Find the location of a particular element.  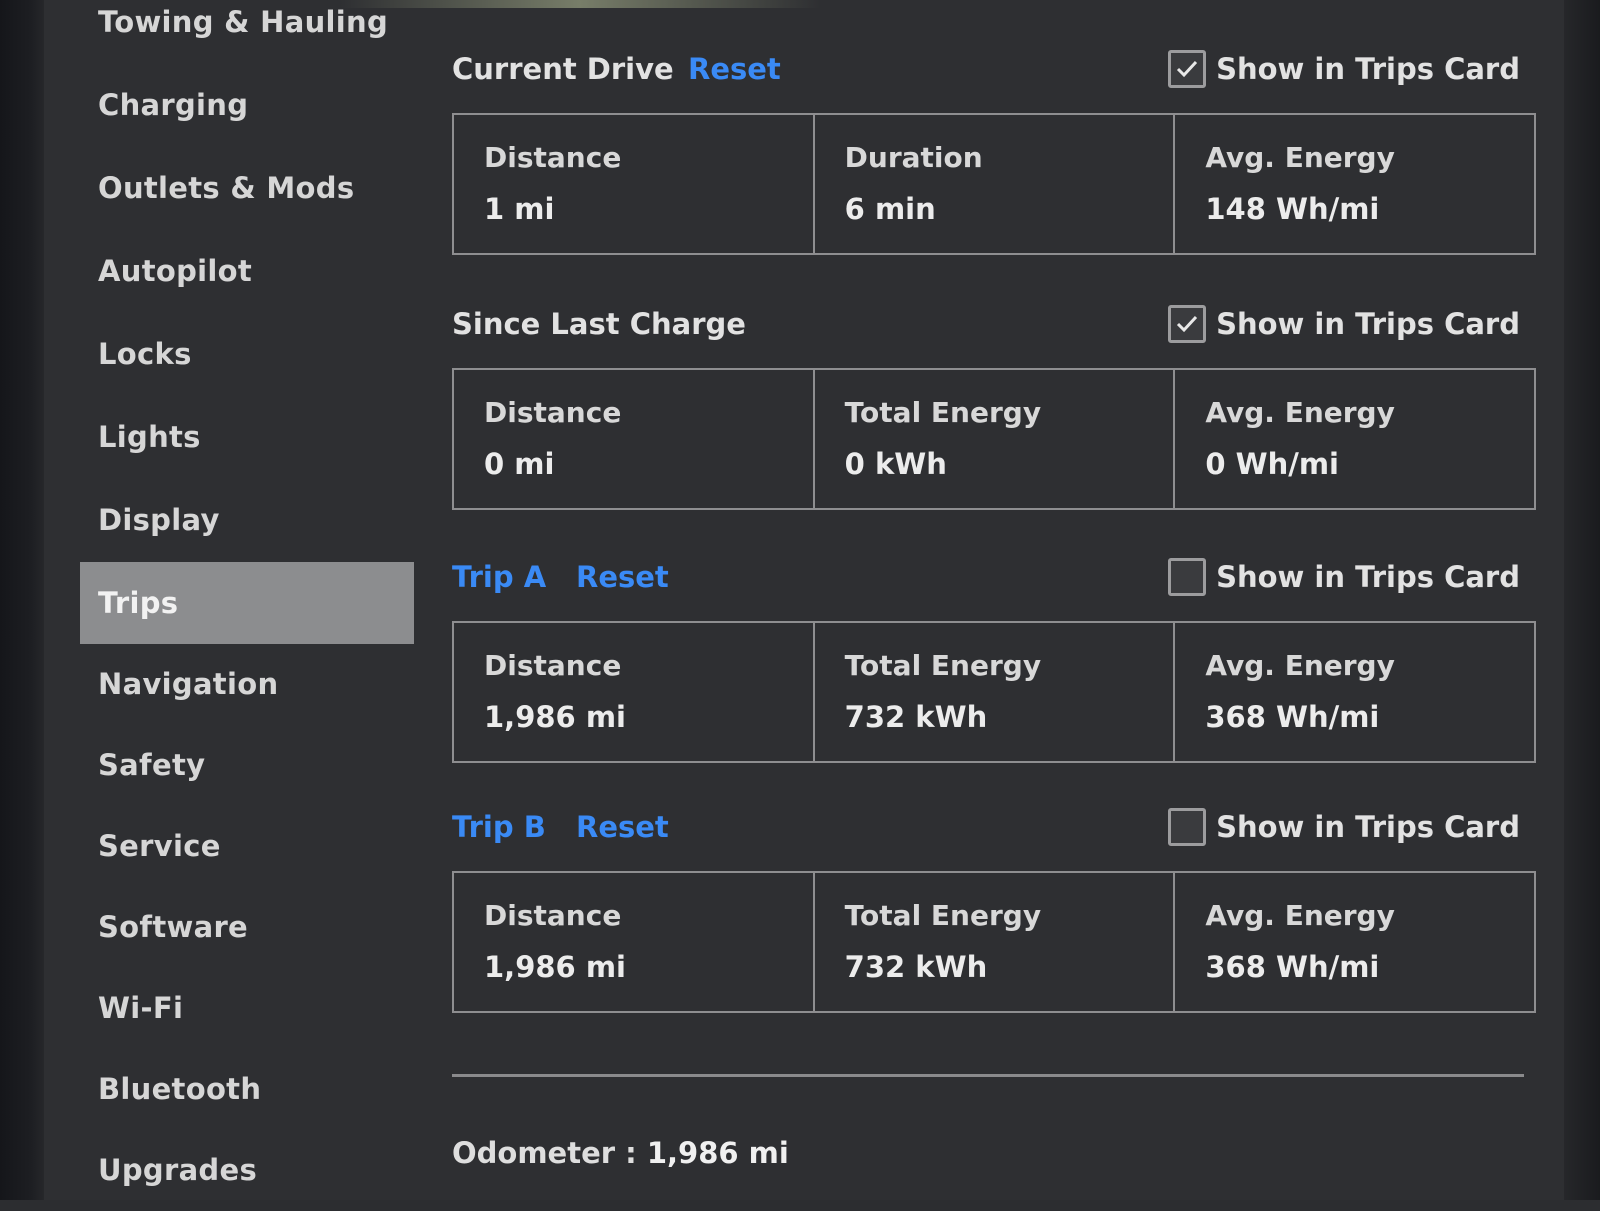

sidebar-item-label: Lights is located at coordinates (149, 437).